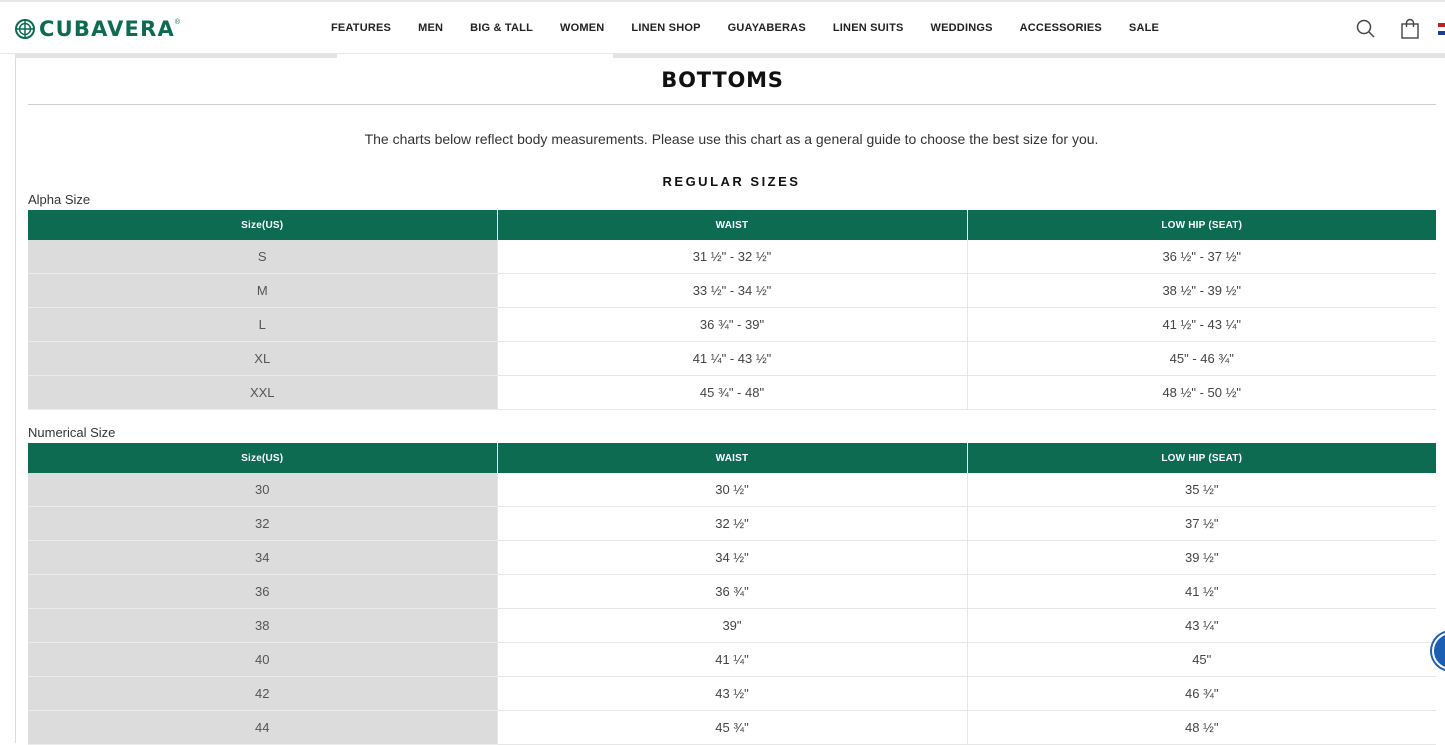 This screenshot has width=1445, height=745. What do you see at coordinates (263, 358) in the screenshot?
I see `size-cell: XL` at bounding box center [263, 358].